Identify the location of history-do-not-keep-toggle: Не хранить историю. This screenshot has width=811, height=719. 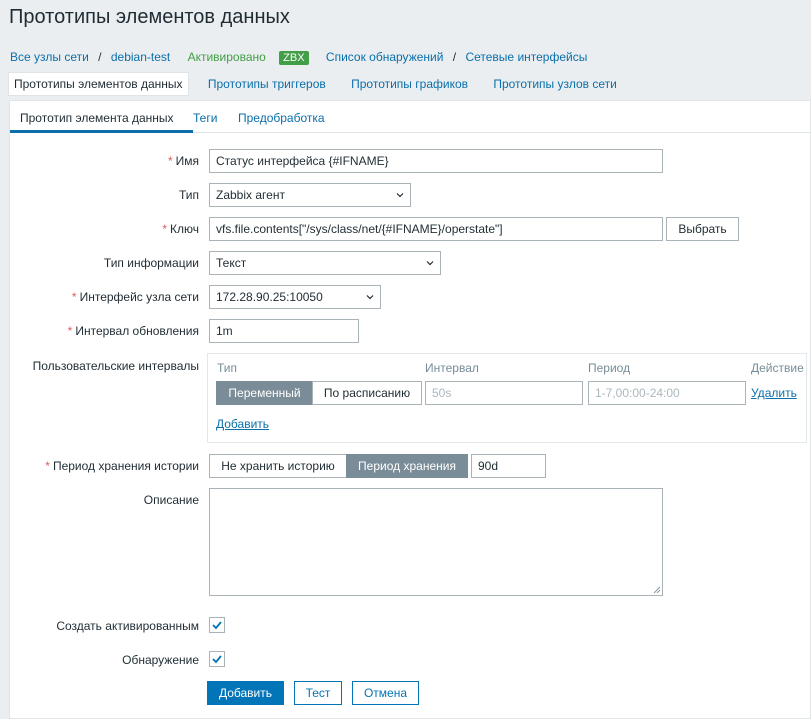
(278, 466).